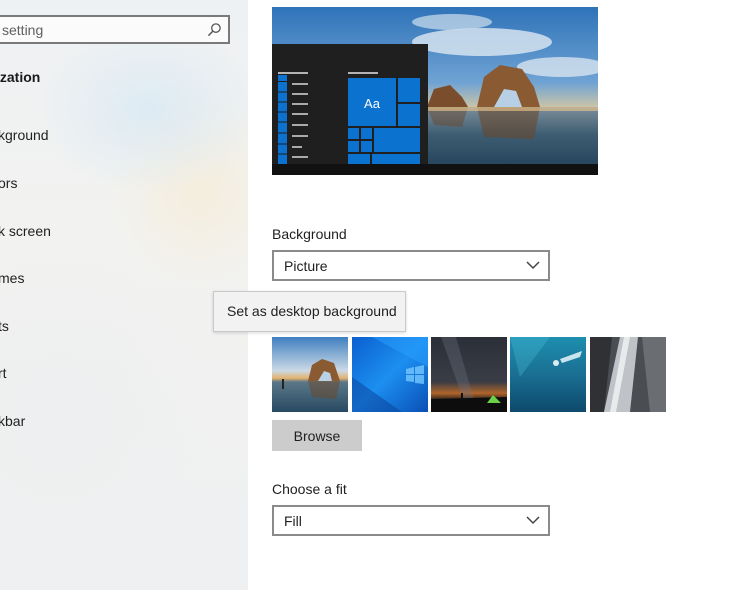 Image resolution: width=750 pixels, height=590 pixels. I want to click on preview-tile-text: Aa, so click(372, 103).